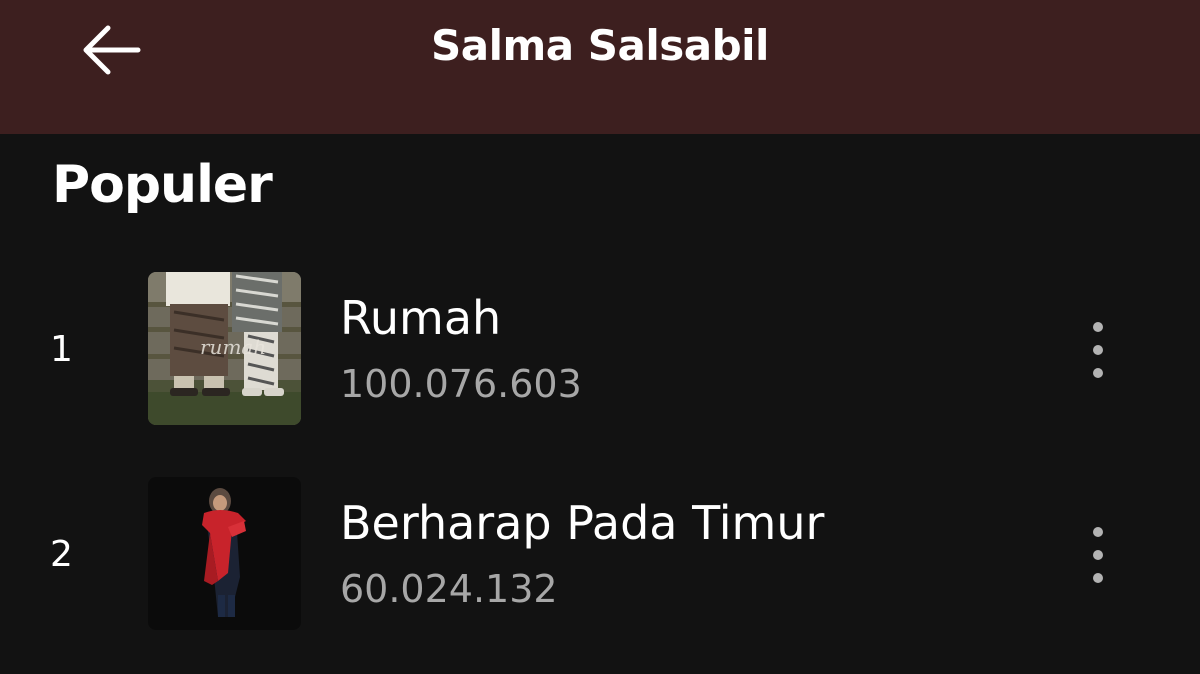 The height and width of the screenshot is (674, 1200). What do you see at coordinates (224, 553) in the screenshot?
I see `album-cover-berharap-pada-timur` at bounding box center [224, 553].